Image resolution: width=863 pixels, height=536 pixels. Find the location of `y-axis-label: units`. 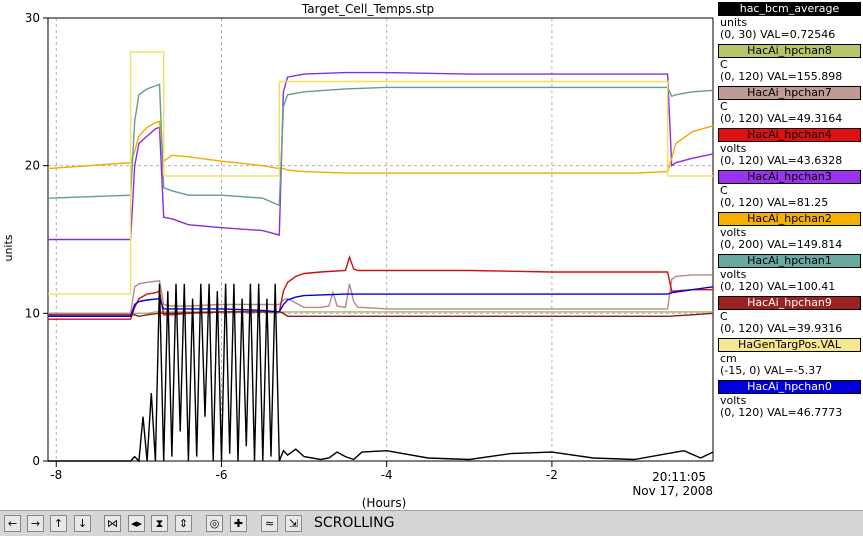

y-axis-label: units is located at coordinates (8, 247).